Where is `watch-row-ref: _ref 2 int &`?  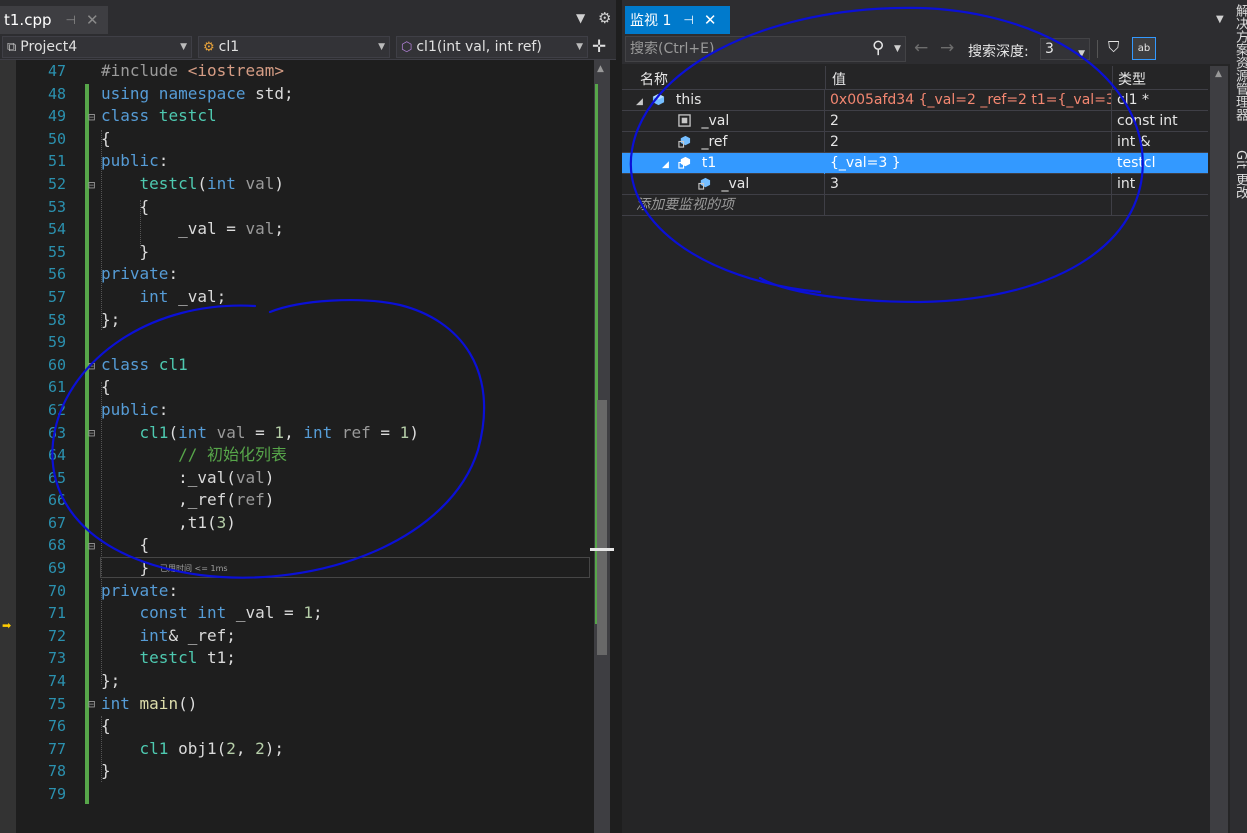 watch-row-ref: _ref 2 int & is located at coordinates (915, 142).